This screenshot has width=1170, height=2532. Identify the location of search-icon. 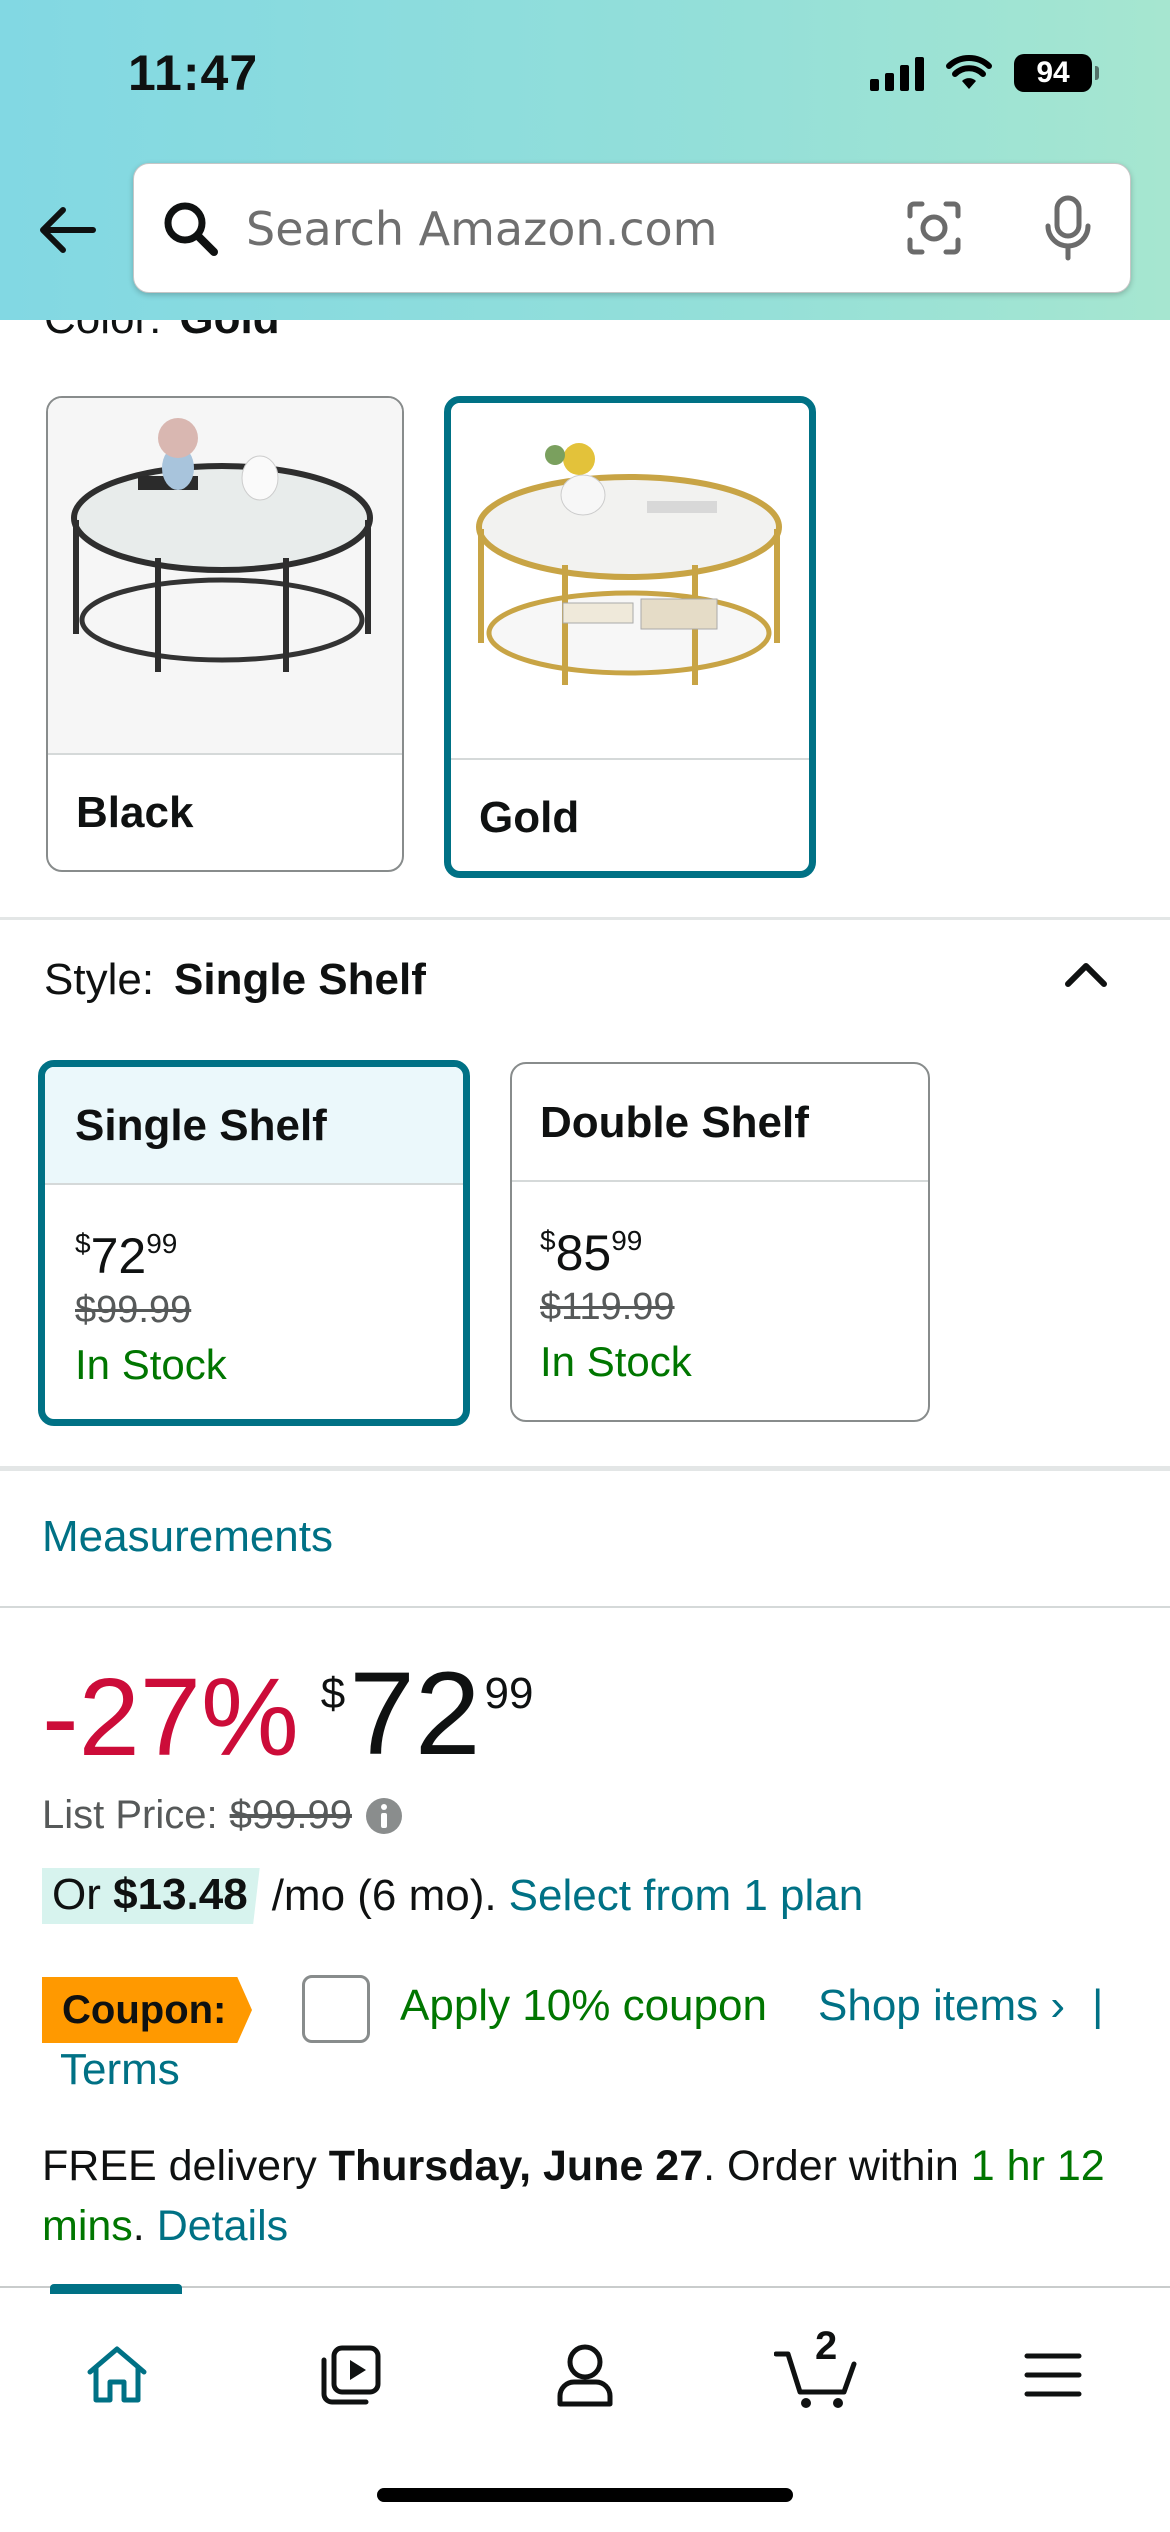
(191, 229).